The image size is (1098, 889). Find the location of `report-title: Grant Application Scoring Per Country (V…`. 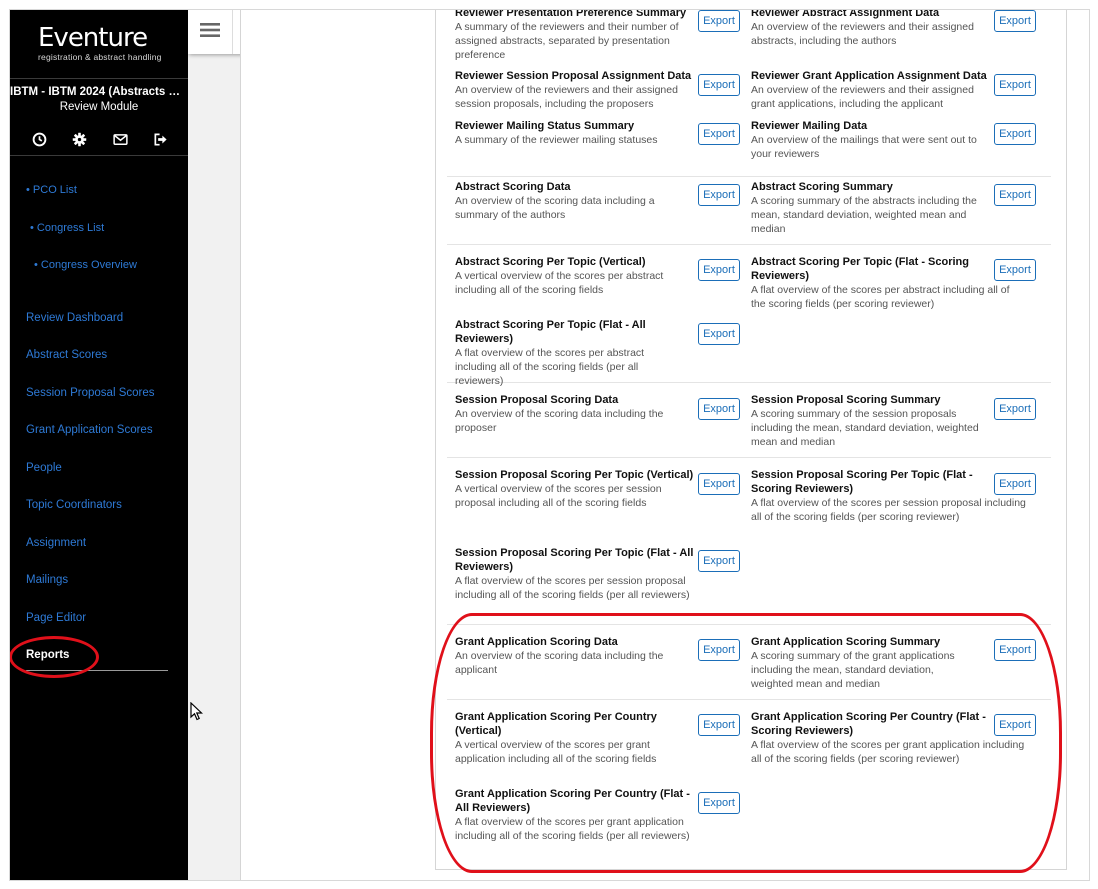

report-title: Grant Application Scoring Per Country (V… is located at coordinates (556, 724).